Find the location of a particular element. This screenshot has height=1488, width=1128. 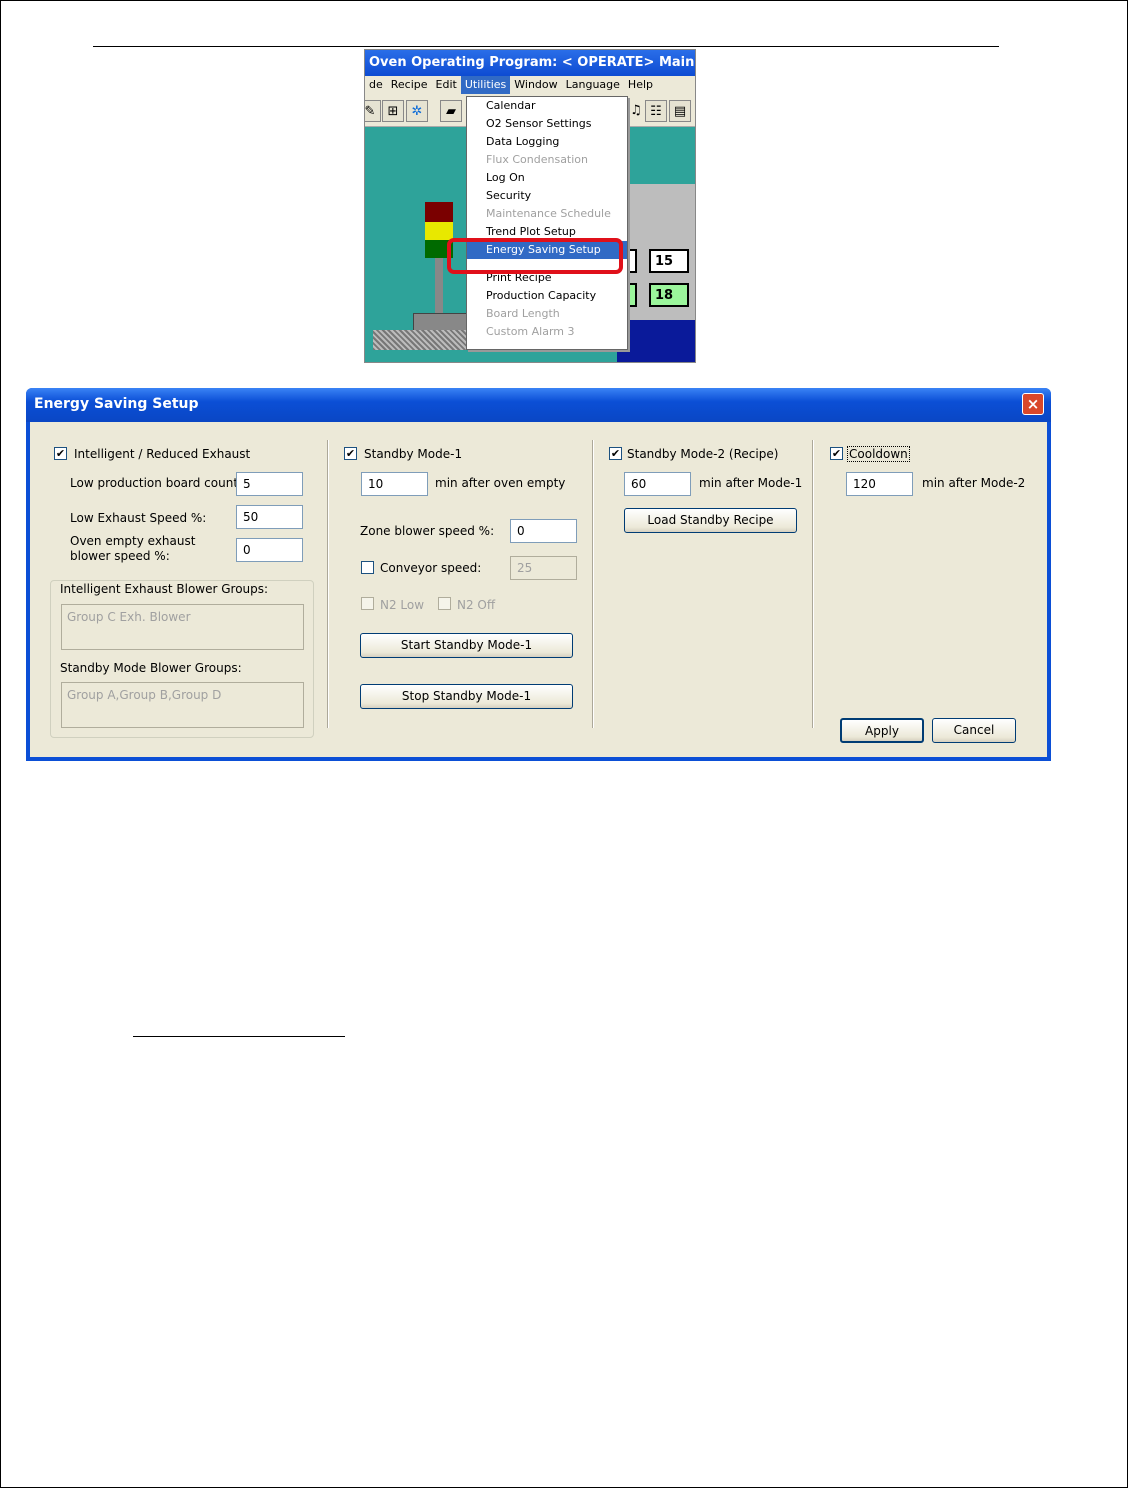

conveyor-panel is located at coordinates (656, 341).